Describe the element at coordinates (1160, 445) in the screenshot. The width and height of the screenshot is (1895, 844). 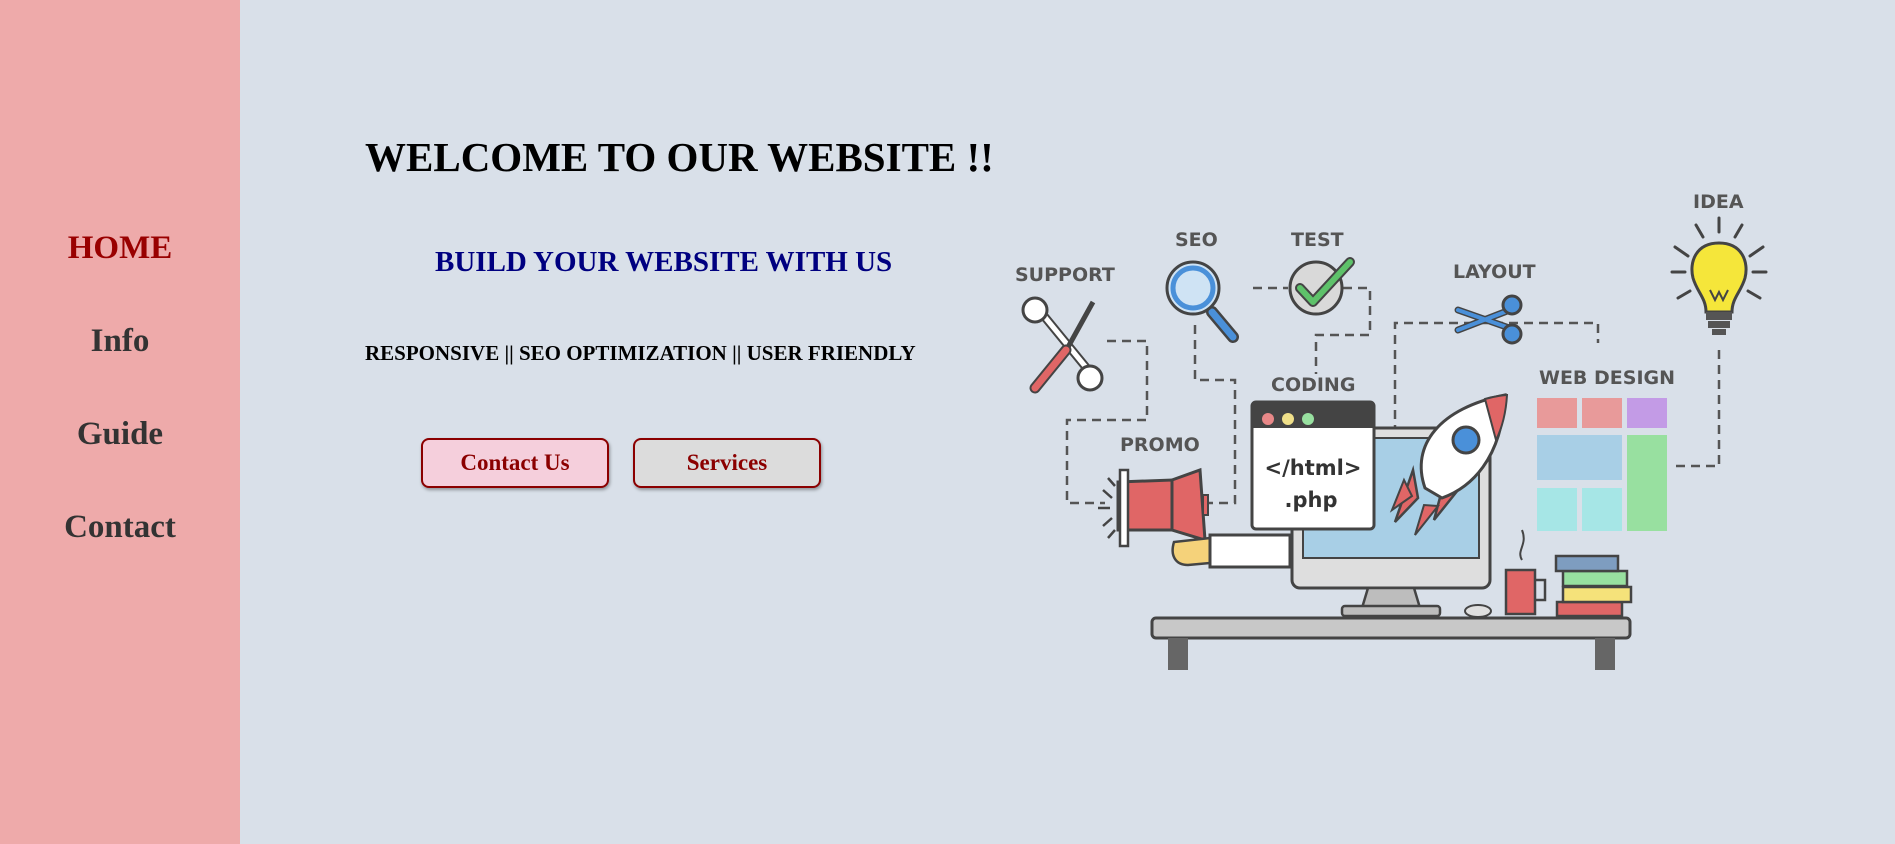
I see `promo-label: PROMO` at that location.